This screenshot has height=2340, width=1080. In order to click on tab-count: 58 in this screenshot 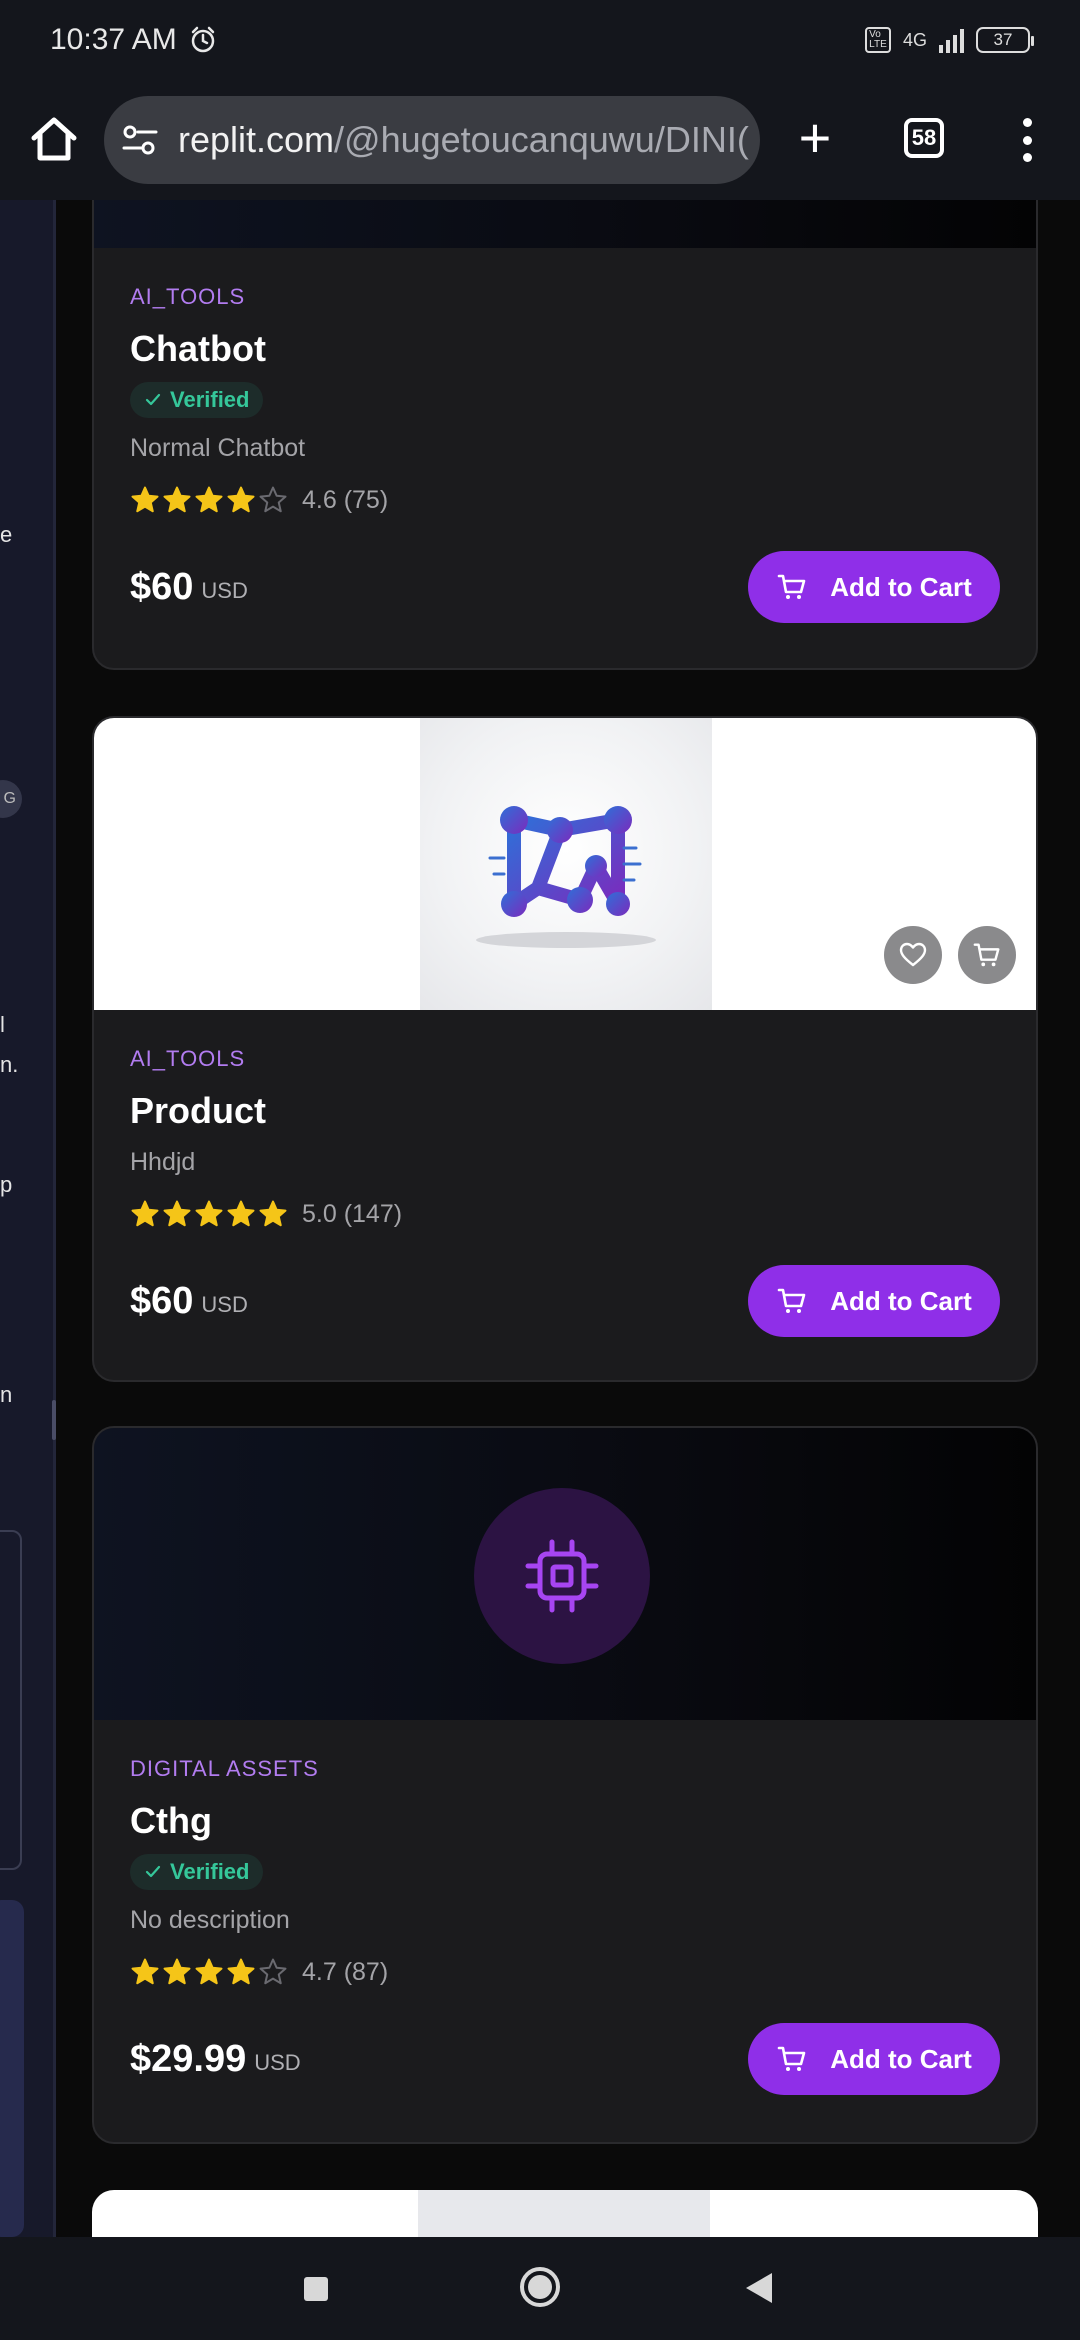, I will do `click(924, 137)`.